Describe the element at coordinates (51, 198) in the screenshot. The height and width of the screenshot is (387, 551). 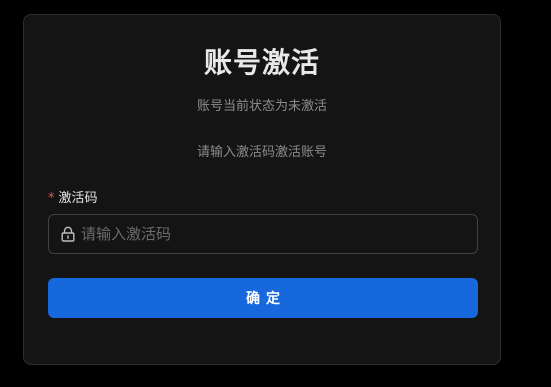
I see `required-marker: *` at that location.